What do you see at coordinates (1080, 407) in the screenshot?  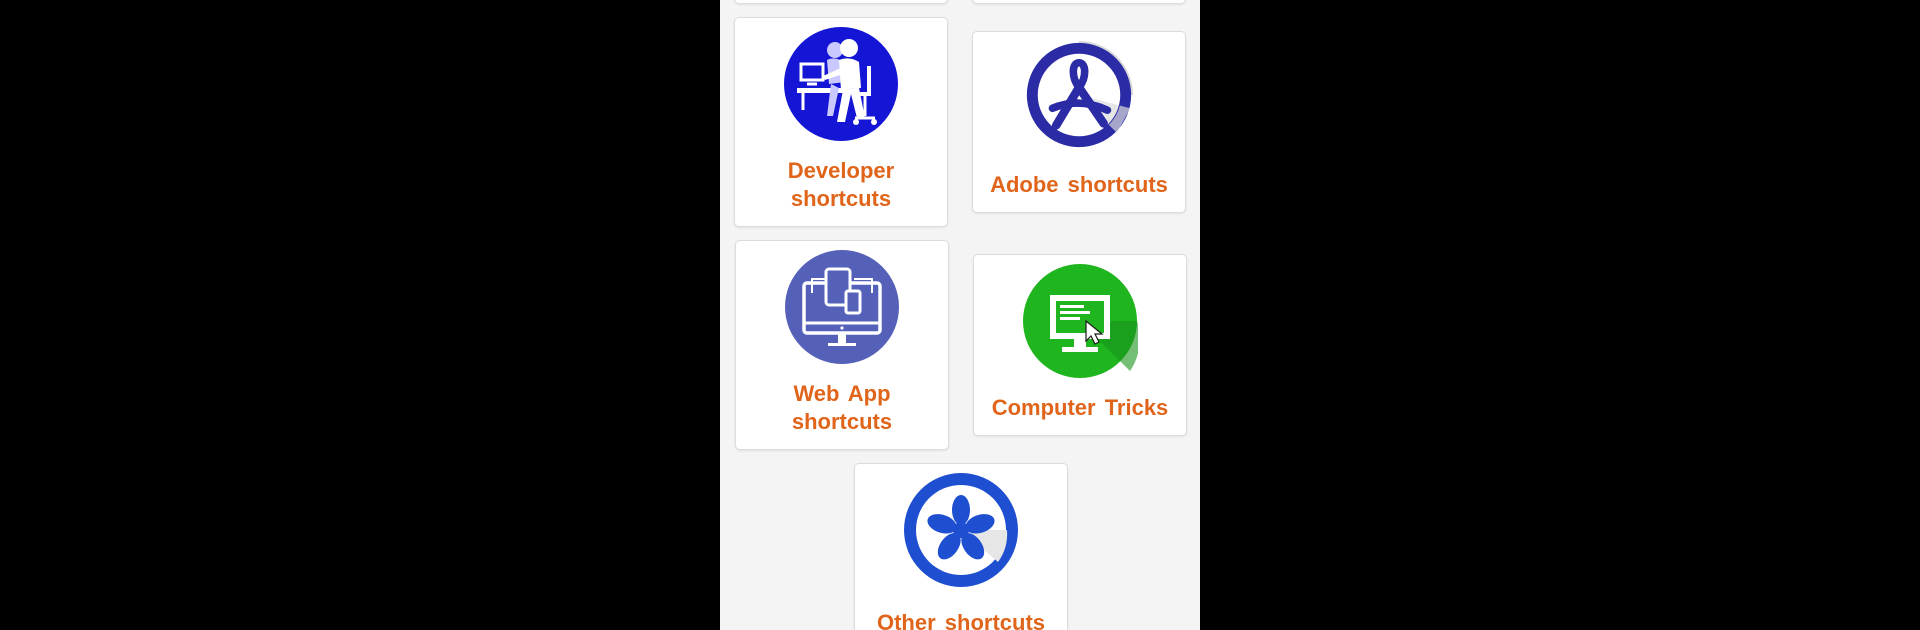 I see `menu-card-label: Computer Tricks` at bounding box center [1080, 407].